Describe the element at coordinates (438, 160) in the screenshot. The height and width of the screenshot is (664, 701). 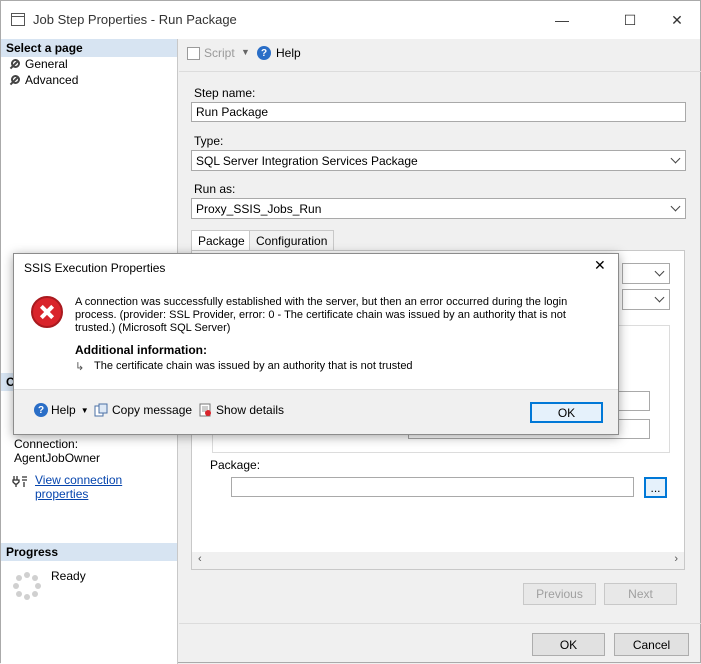
I see `type-select: SQL Server Integration Services Package` at that location.